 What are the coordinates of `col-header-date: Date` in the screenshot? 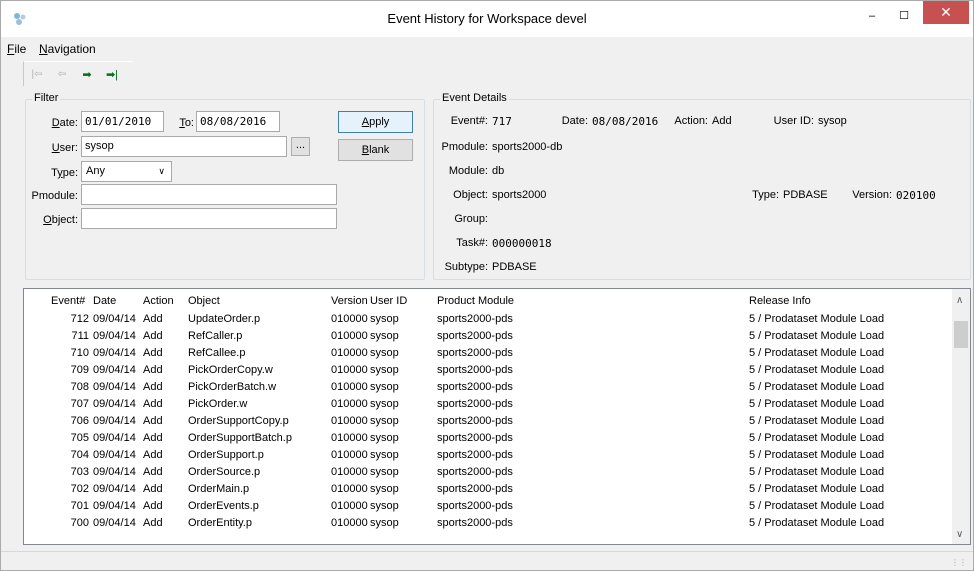 It's located at (104, 301).